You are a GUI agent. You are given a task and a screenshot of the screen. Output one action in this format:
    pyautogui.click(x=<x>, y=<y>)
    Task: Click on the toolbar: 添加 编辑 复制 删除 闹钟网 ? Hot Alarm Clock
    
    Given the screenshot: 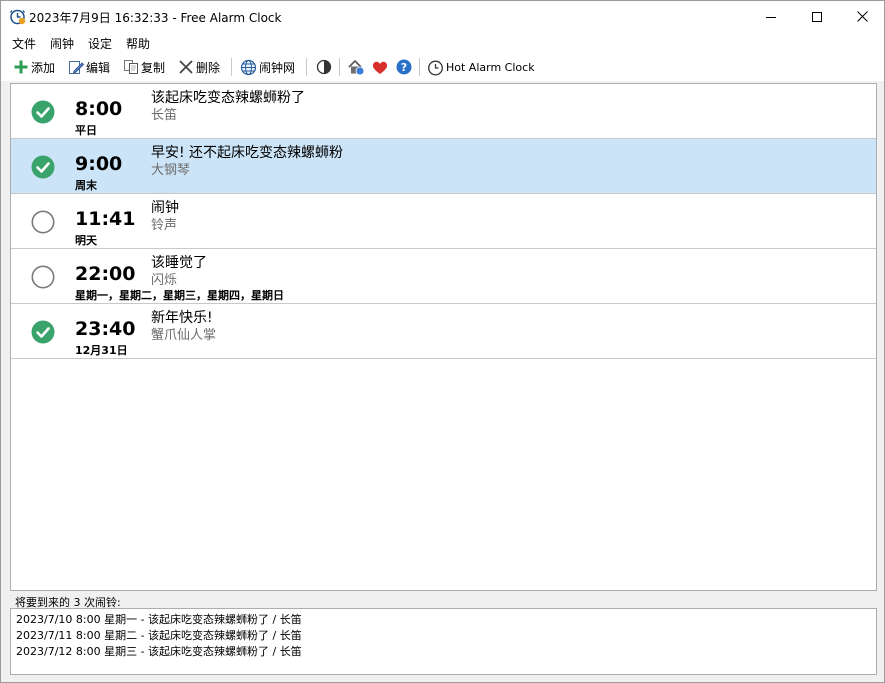 What is the action you would take?
    pyautogui.click(x=442, y=67)
    